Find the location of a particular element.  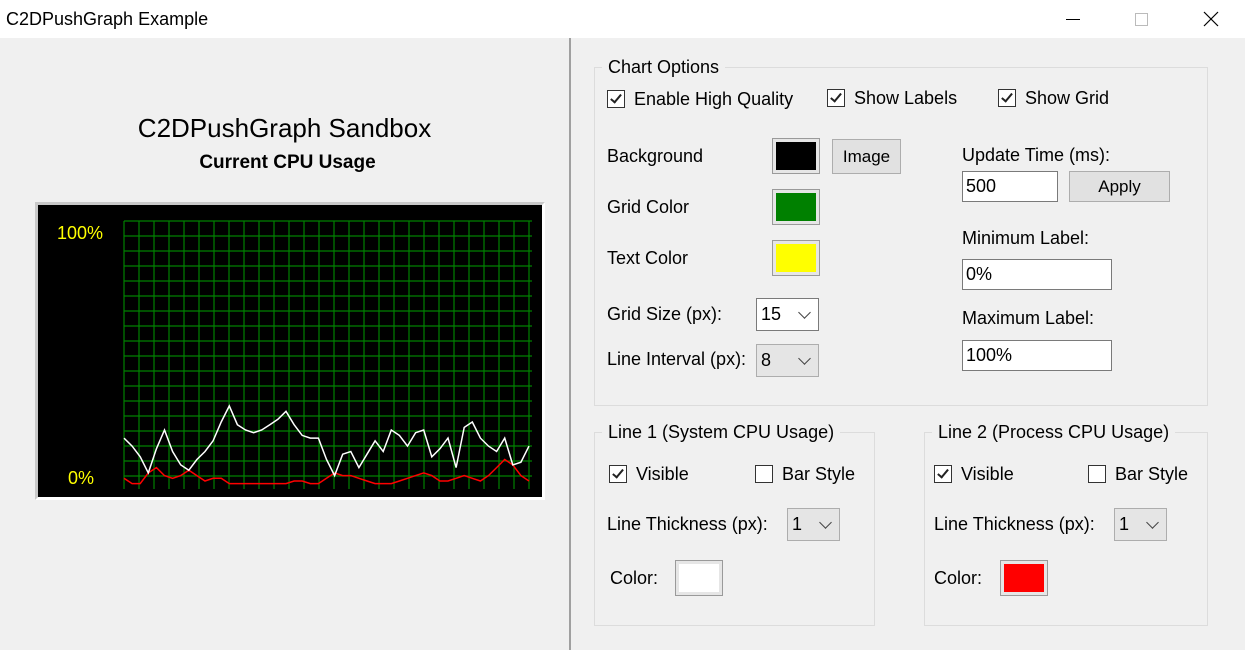

text-color-swatch is located at coordinates (796, 258).